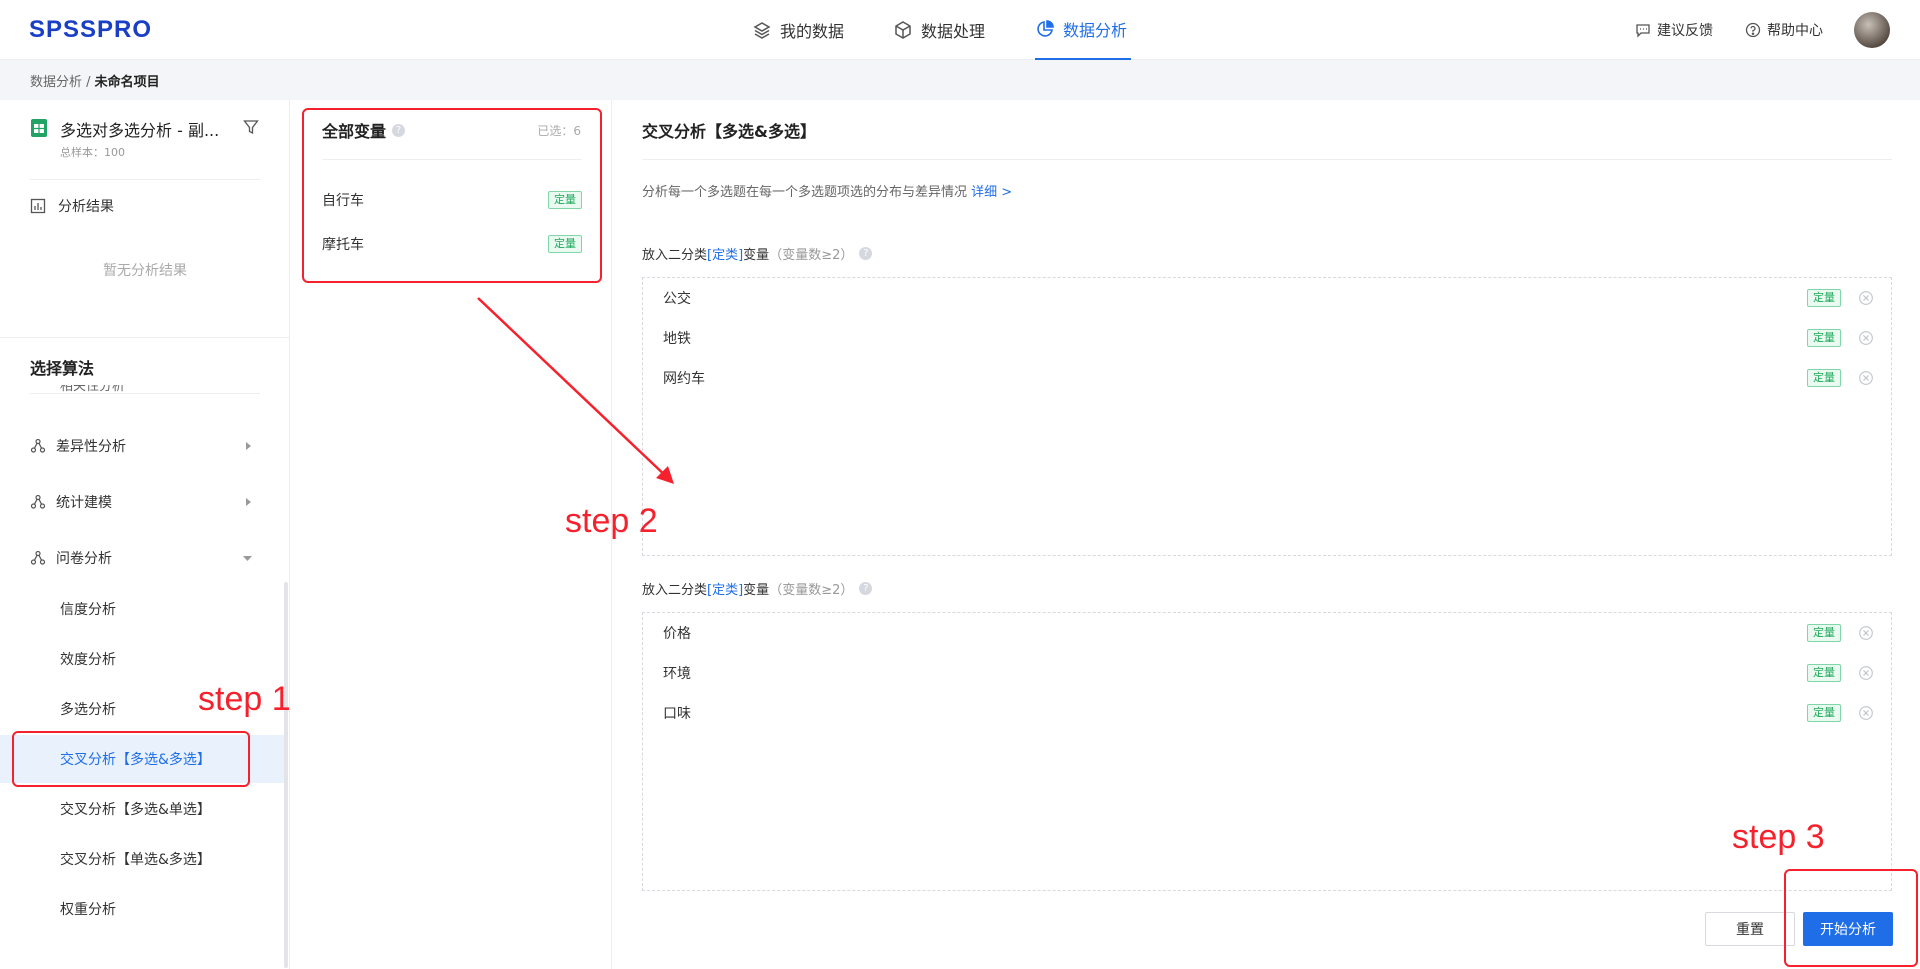  I want to click on zone-item-name: 价格, so click(677, 634).